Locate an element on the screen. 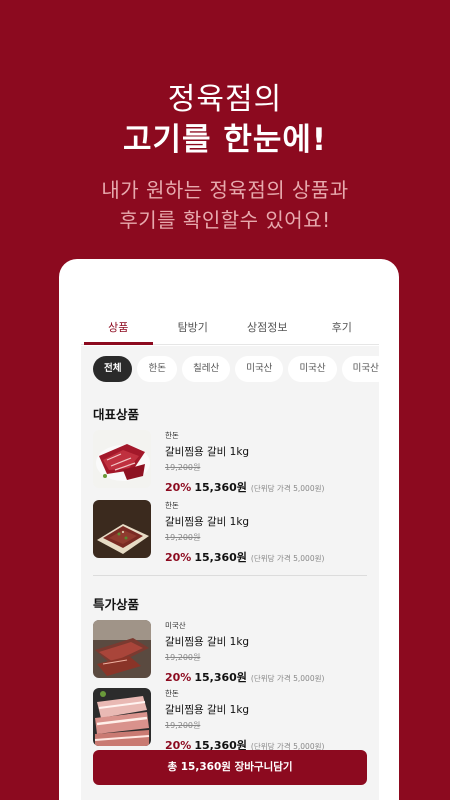 The image size is (450, 800). hero-subtitle-line1: 내가 원하는 정육점의 상품과 is located at coordinates (225, 190).